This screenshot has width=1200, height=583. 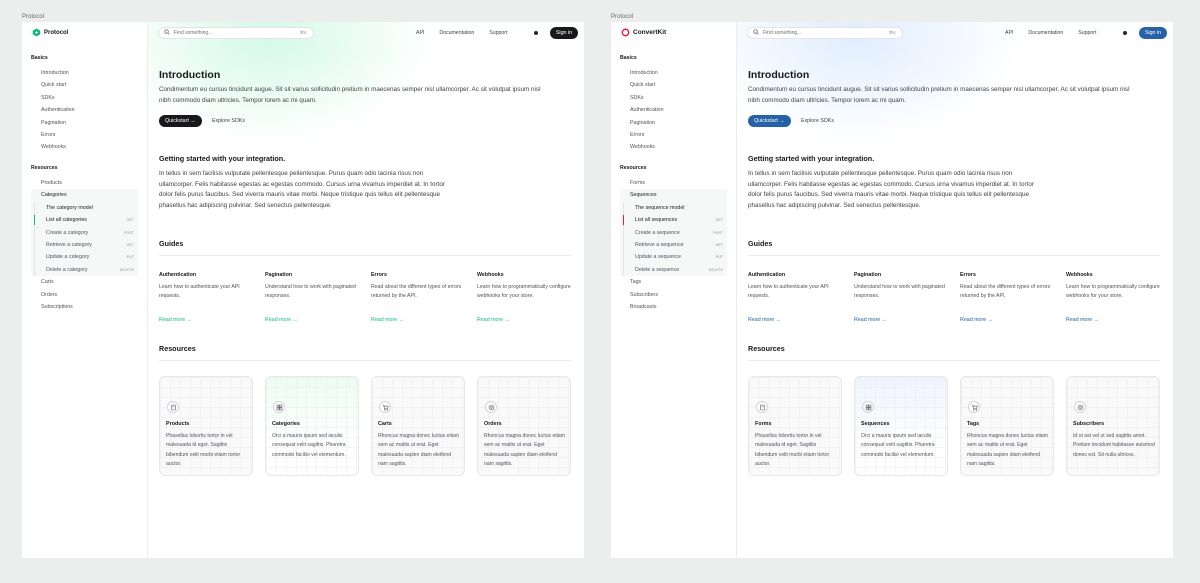 I want to click on sidebar-subitem: Retrieve a category GET, so click(x=84, y=245).